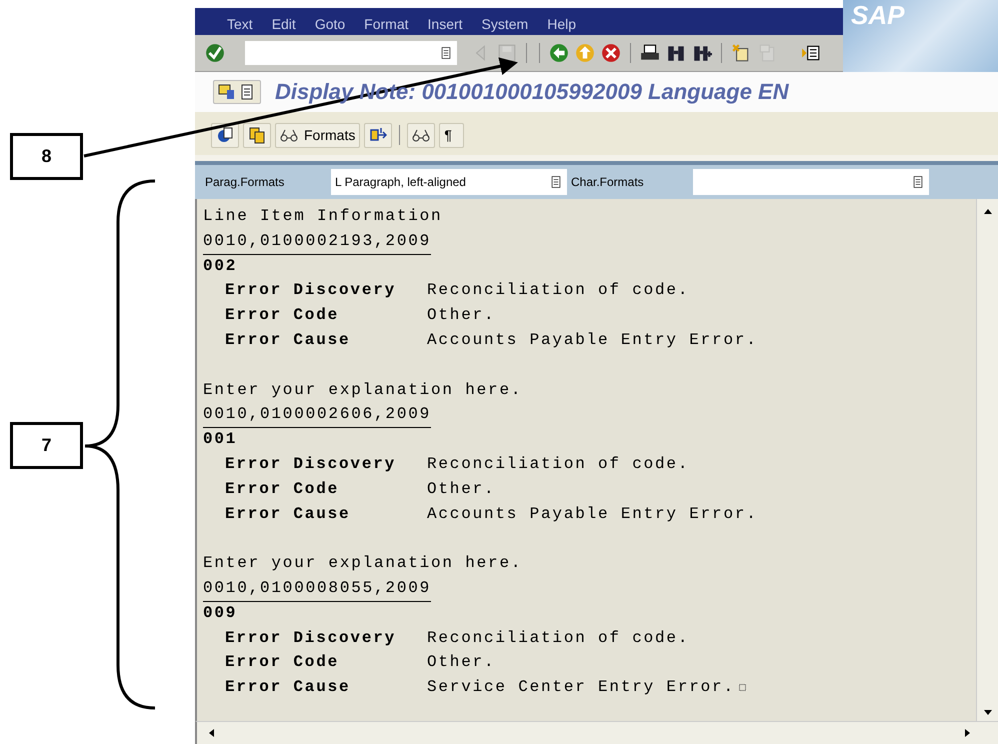 Image resolution: width=998 pixels, height=744 pixels. Describe the element at coordinates (596, 732) in the screenshot. I see `horizontal-scrollbar` at that location.